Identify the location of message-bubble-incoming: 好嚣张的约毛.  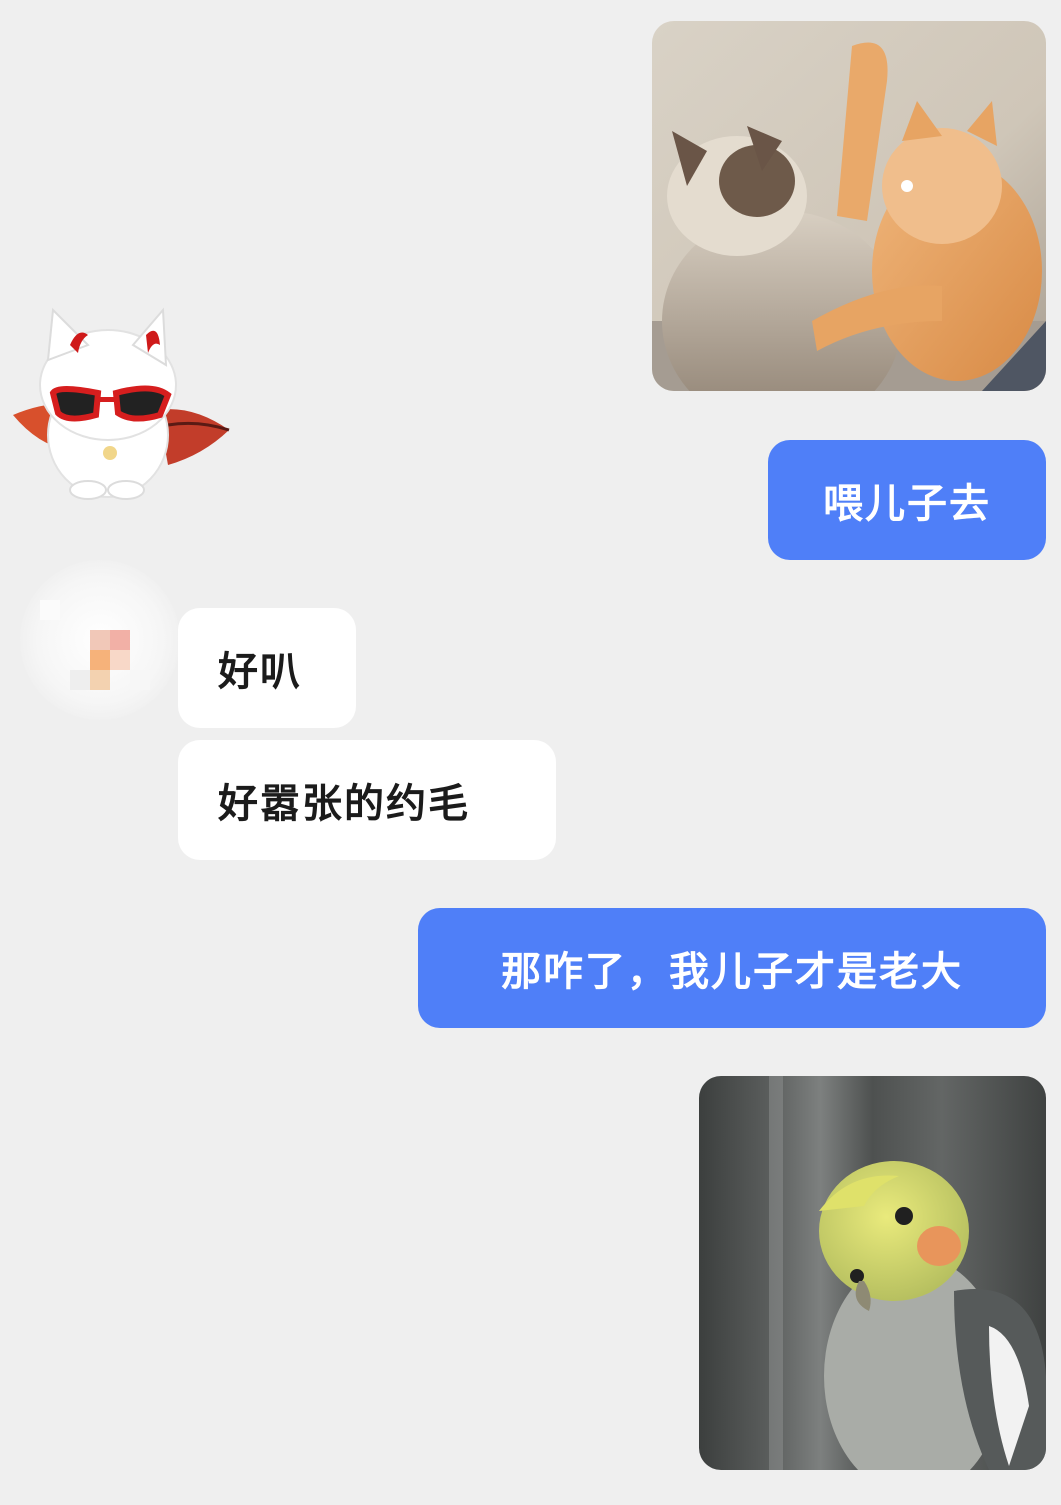
(367, 800).